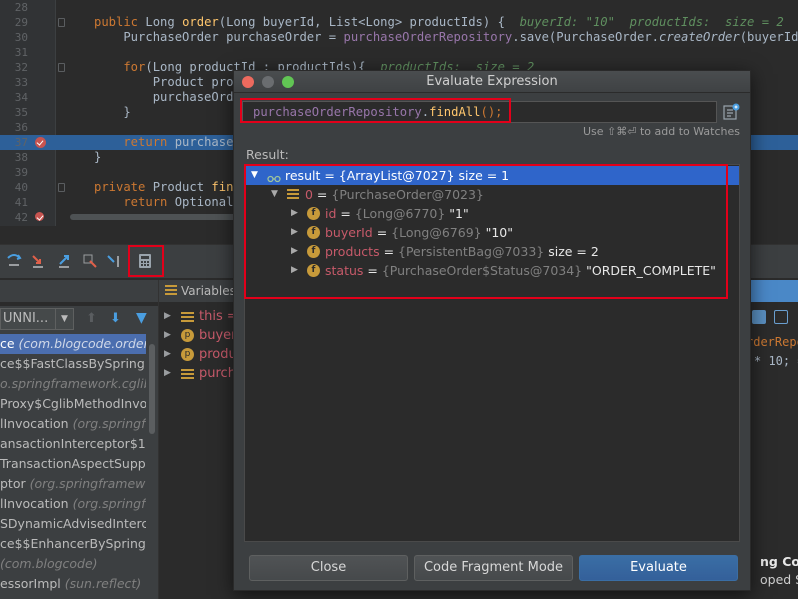  I want to click on close-button: Close, so click(328, 568).